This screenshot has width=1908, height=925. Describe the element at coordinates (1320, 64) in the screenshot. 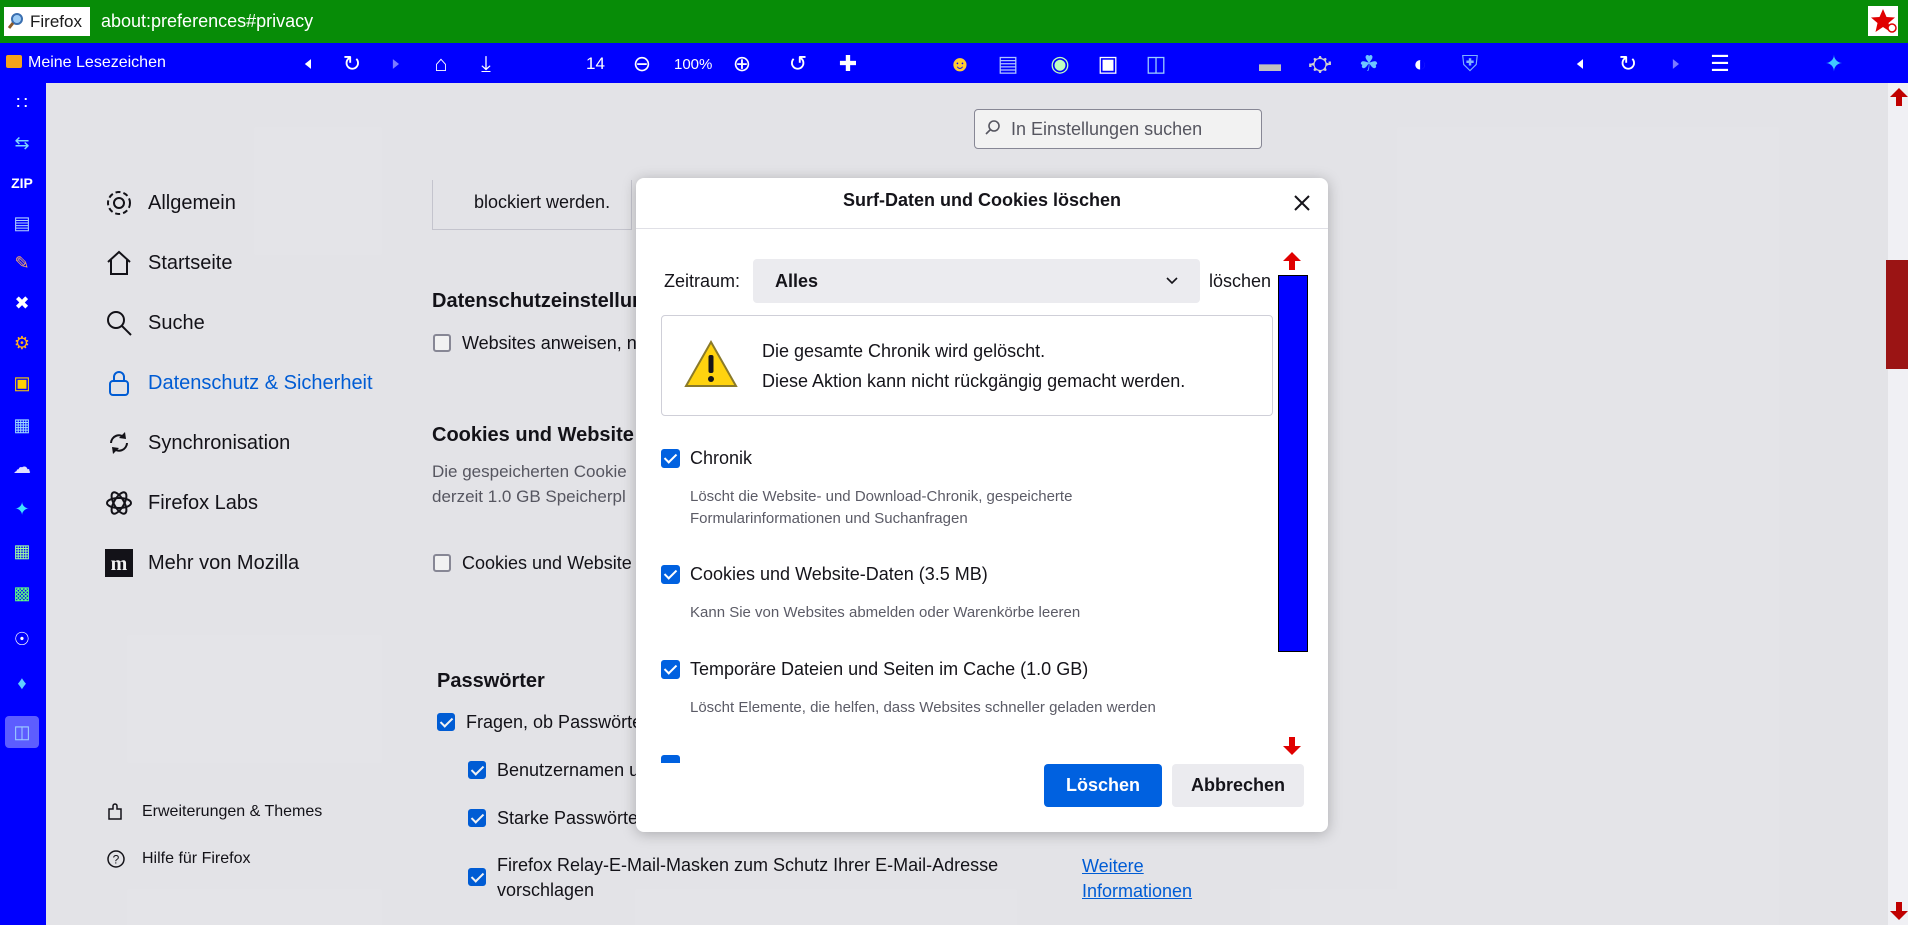

I see `ublock-icon: ⛮` at that location.